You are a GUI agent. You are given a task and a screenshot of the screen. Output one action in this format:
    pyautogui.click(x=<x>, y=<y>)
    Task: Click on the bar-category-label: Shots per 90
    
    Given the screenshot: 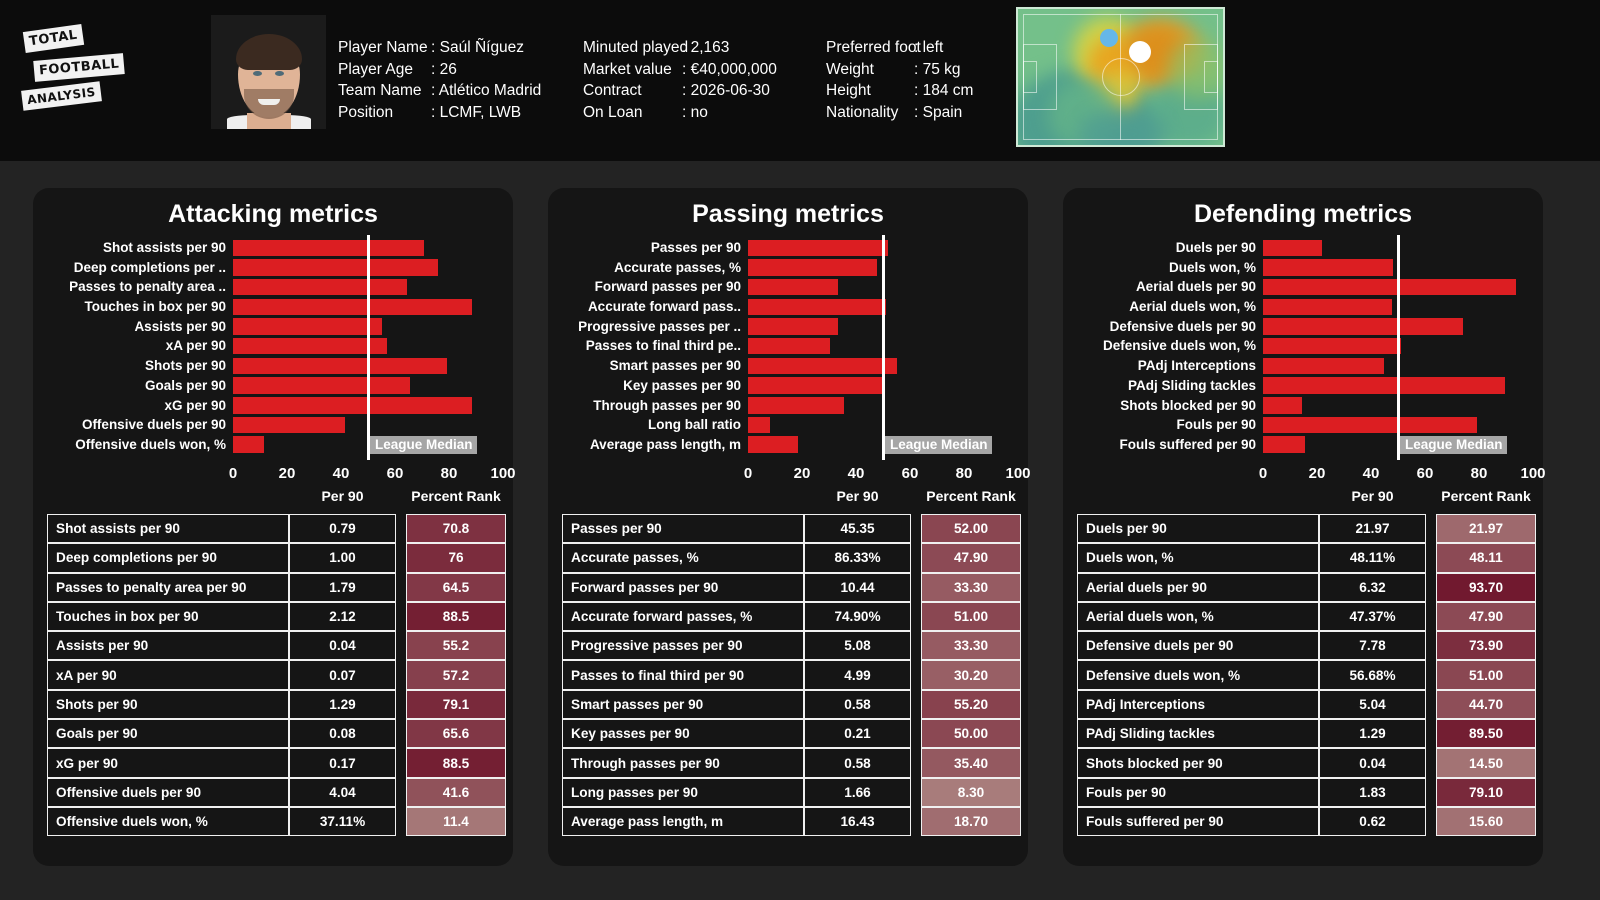 What is the action you would take?
    pyautogui.click(x=185, y=366)
    